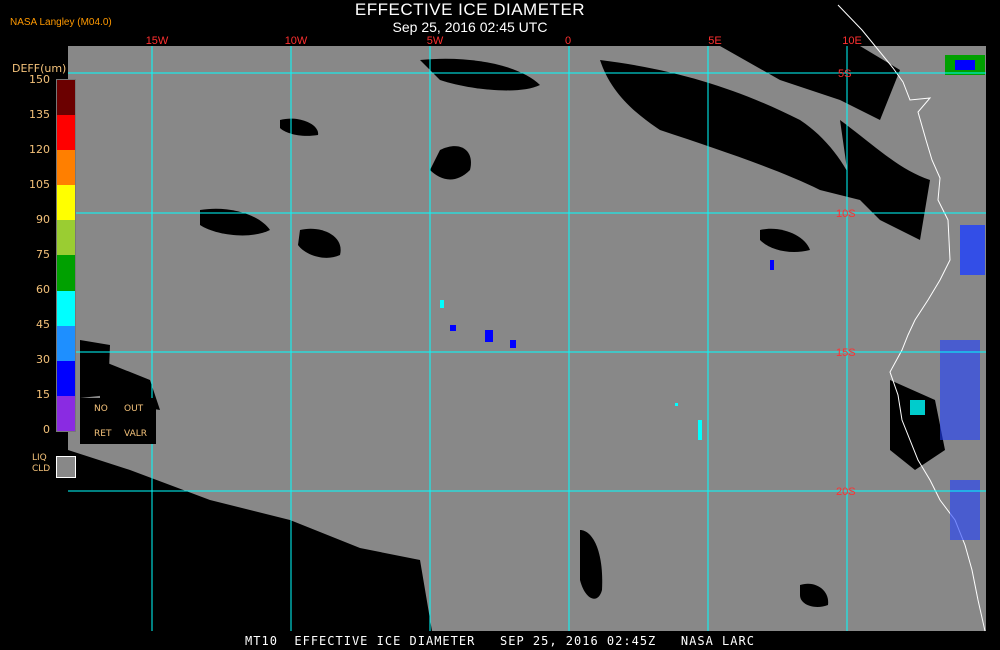 The width and height of the screenshot is (1000, 650). I want to click on lat-label: 15S, so click(846, 353).